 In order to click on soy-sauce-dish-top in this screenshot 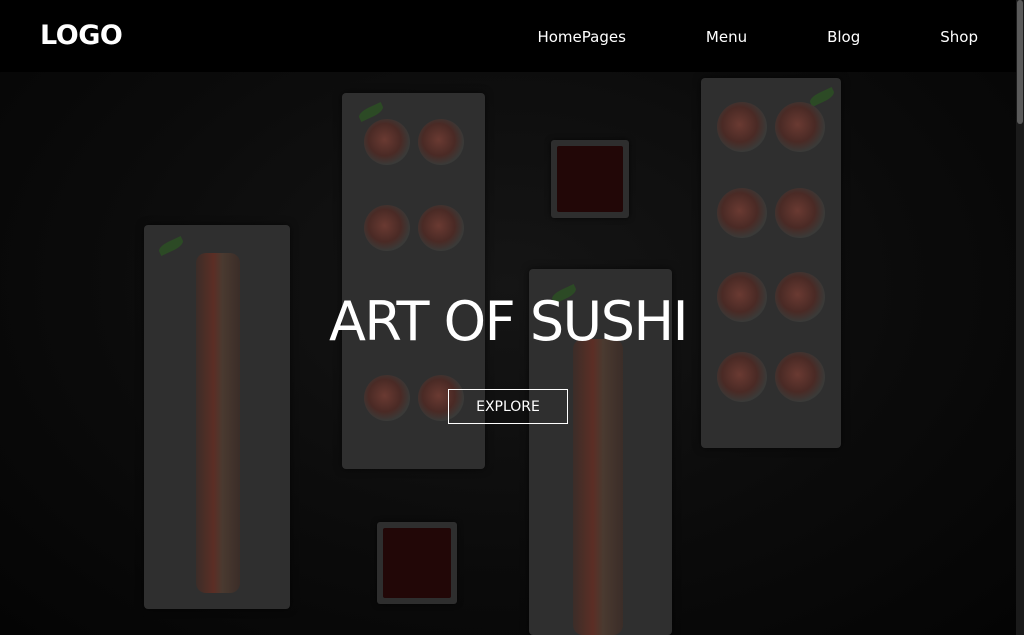, I will do `click(590, 179)`.